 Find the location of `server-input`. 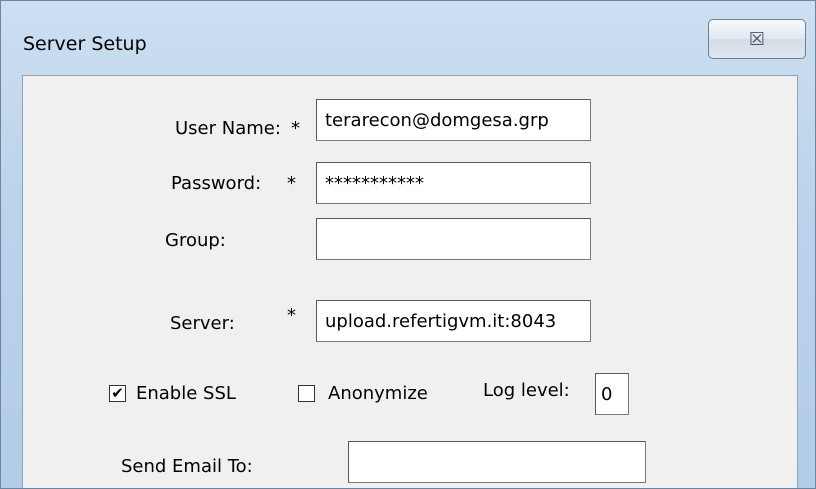

server-input is located at coordinates (453, 321).